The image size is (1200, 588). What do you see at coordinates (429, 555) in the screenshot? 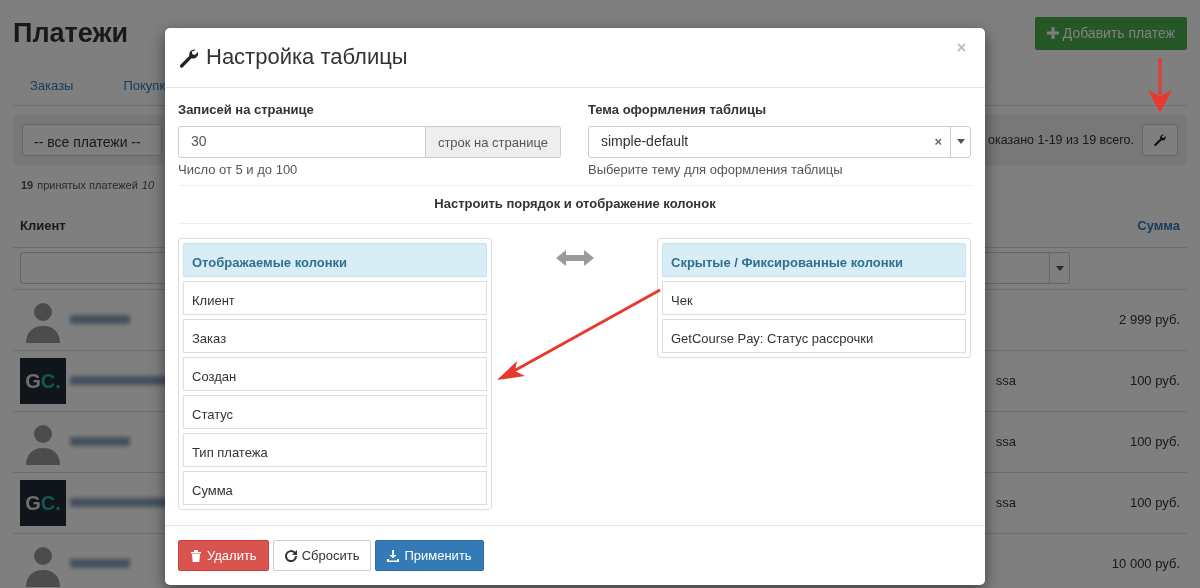
I see `apply-button: Применить` at bounding box center [429, 555].